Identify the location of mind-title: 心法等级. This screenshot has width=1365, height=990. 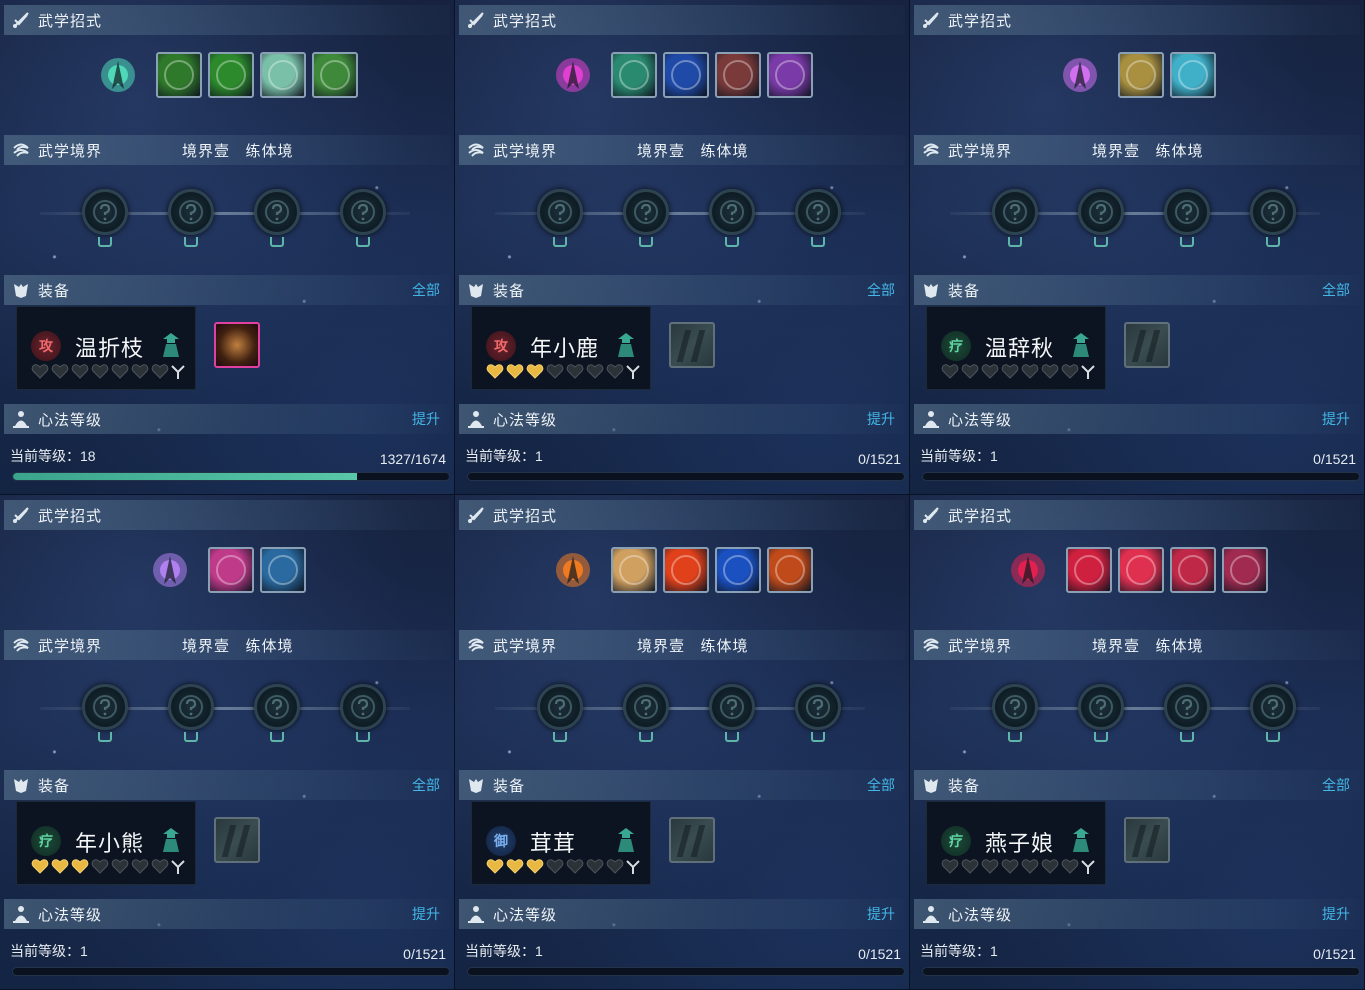
(525, 420).